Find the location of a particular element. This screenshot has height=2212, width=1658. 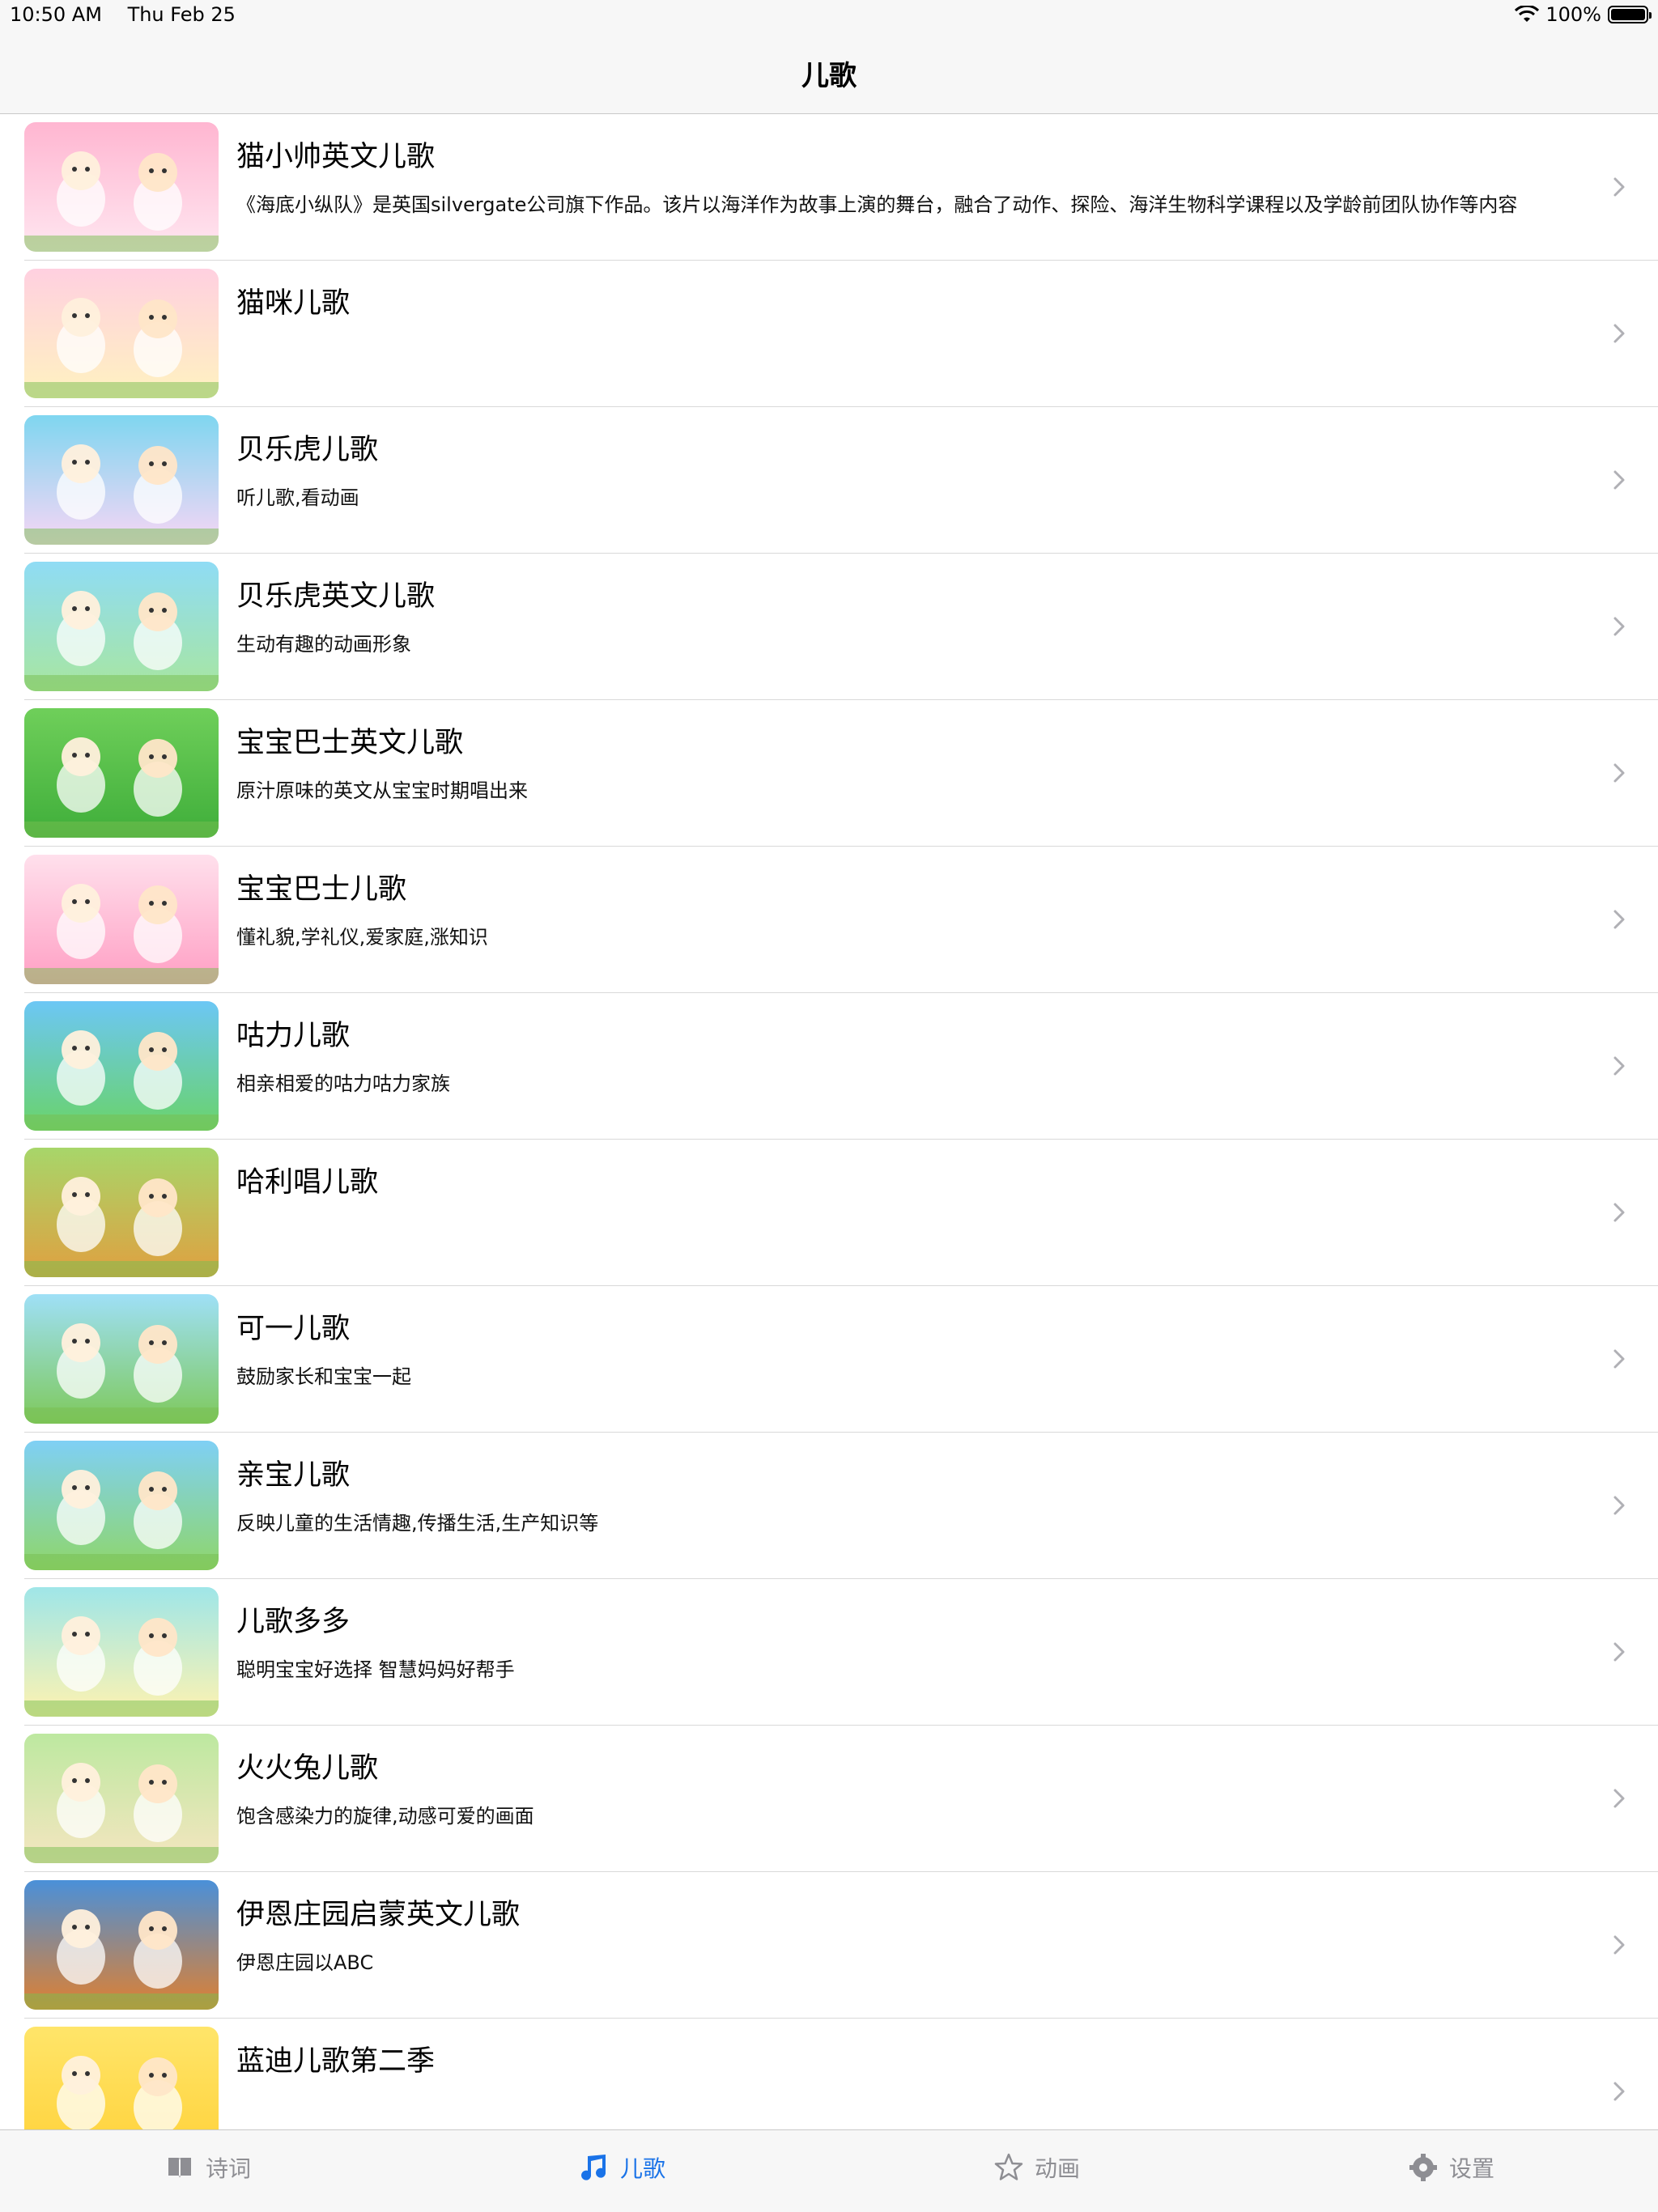

status-date: Thu Feb 25 is located at coordinates (181, 14).